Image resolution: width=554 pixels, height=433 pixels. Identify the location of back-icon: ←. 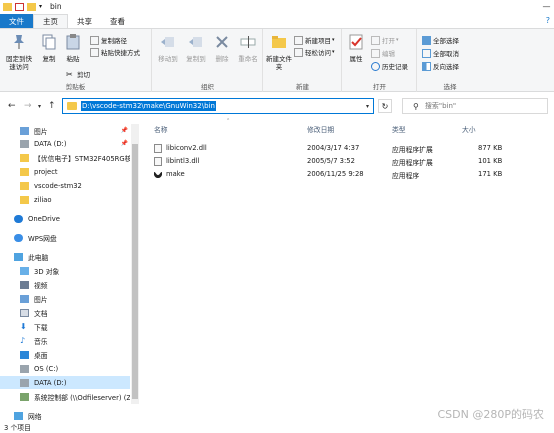
(12, 106).